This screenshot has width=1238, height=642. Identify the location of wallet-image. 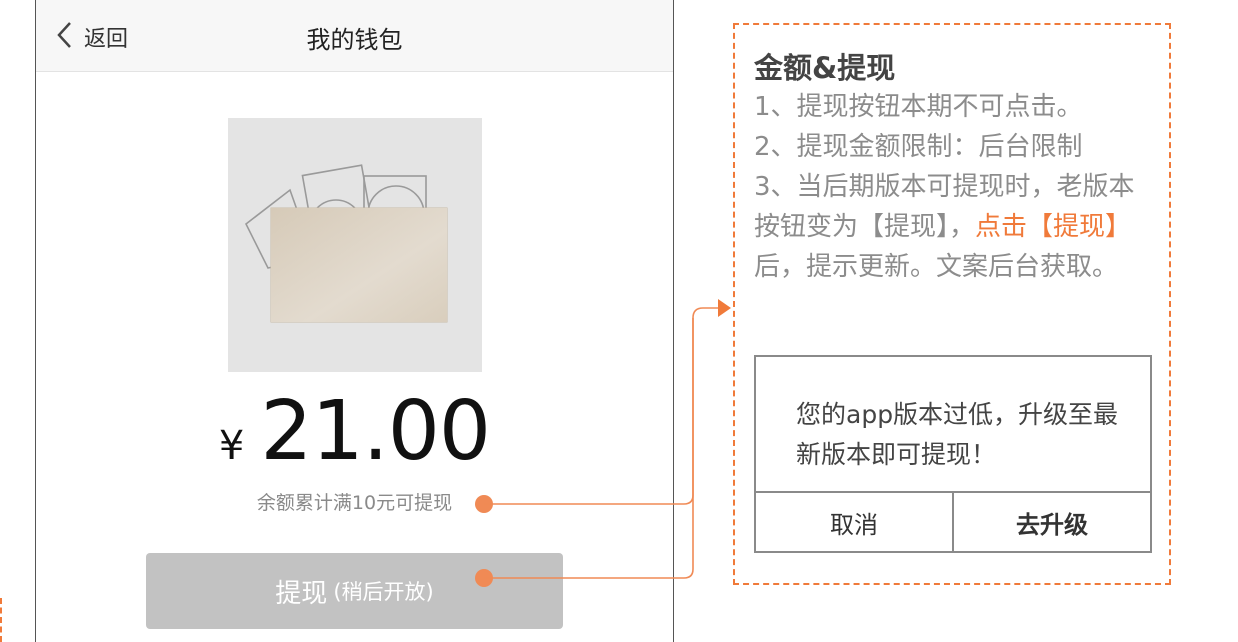
(355, 245).